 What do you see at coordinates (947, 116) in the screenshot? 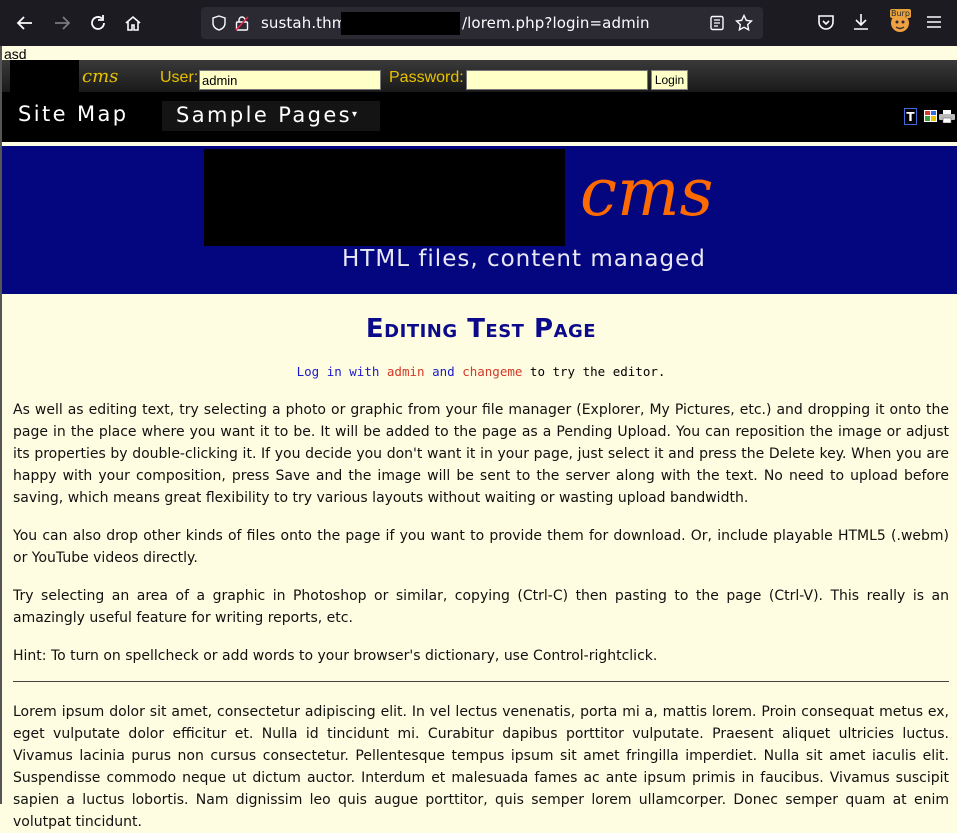
I see `print-icon` at bounding box center [947, 116].